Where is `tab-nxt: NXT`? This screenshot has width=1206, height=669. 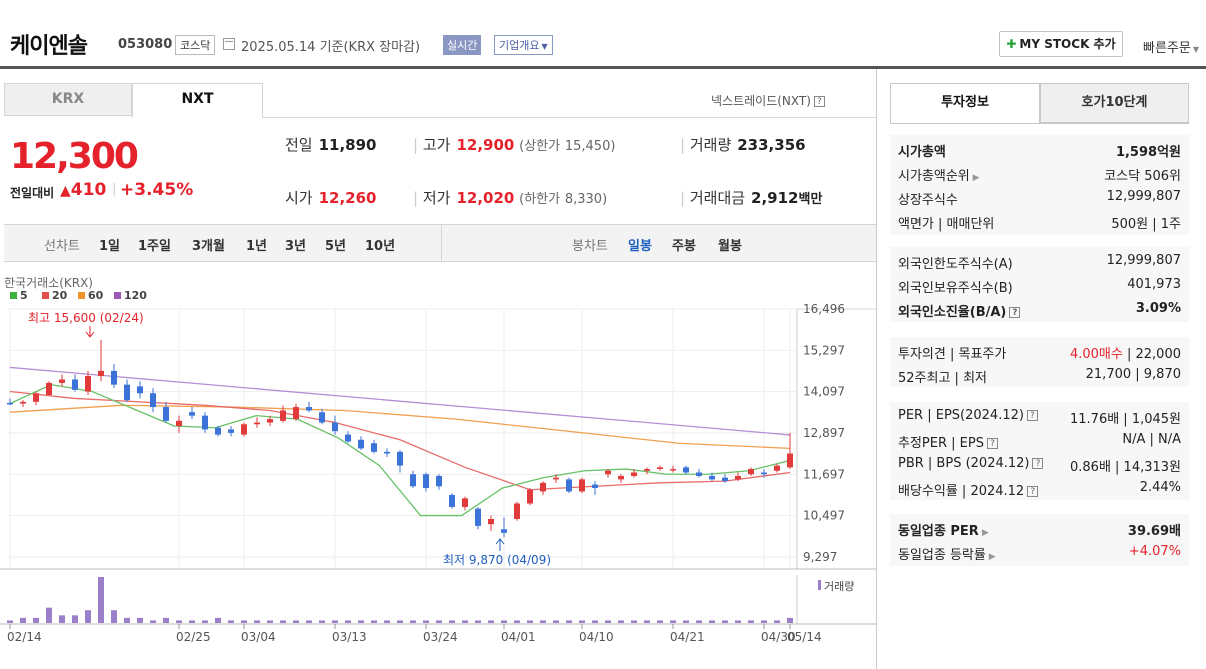 tab-nxt: NXT is located at coordinates (197, 100).